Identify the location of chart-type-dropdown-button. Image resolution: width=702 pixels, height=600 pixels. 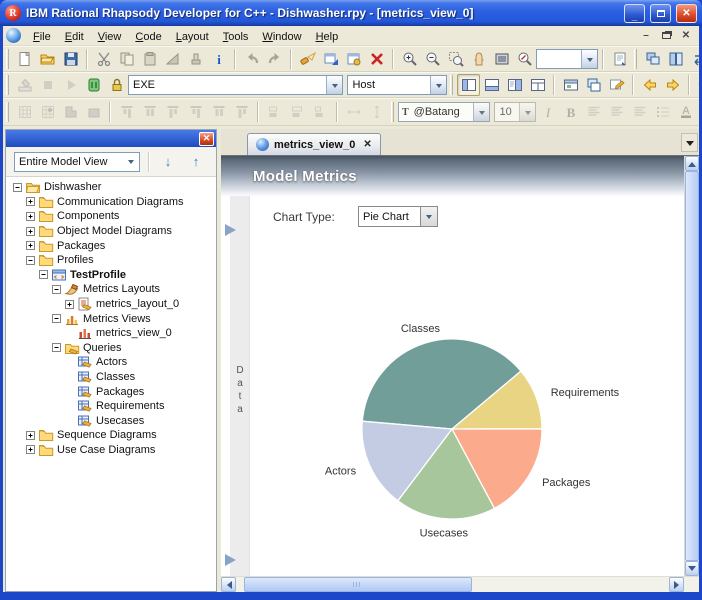
(428, 216).